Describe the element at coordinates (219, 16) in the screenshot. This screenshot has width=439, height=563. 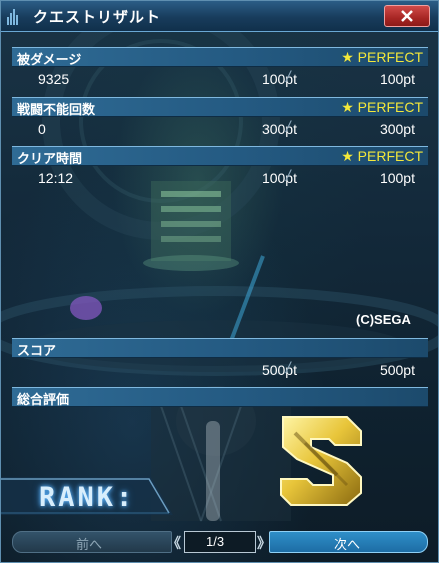
I see `title-bar: クエストリザルト` at that location.